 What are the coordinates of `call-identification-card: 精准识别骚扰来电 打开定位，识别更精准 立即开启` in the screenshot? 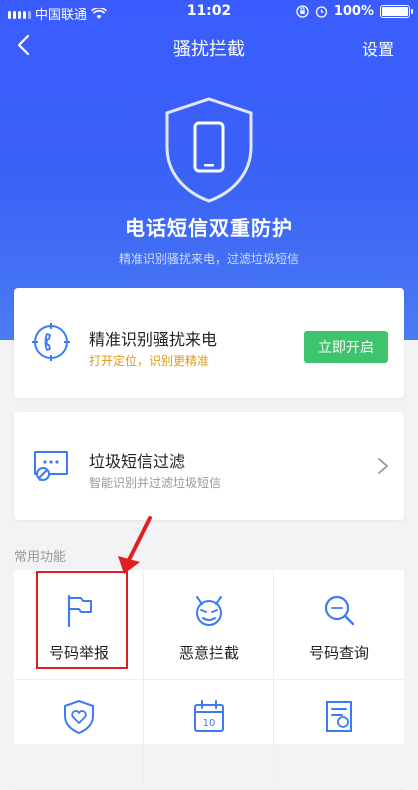 It's located at (209, 343).